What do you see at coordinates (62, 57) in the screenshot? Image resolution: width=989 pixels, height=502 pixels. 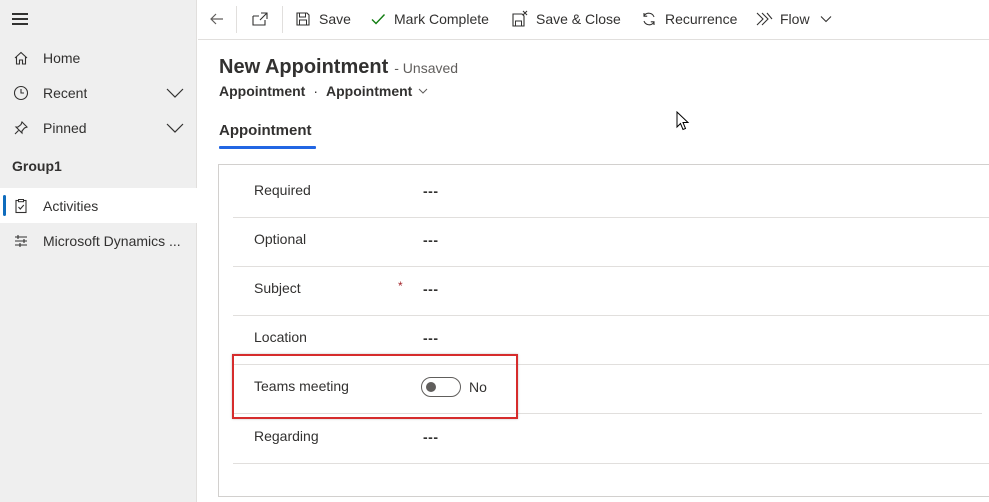 I see `sidebar-item-label: Home` at bounding box center [62, 57].